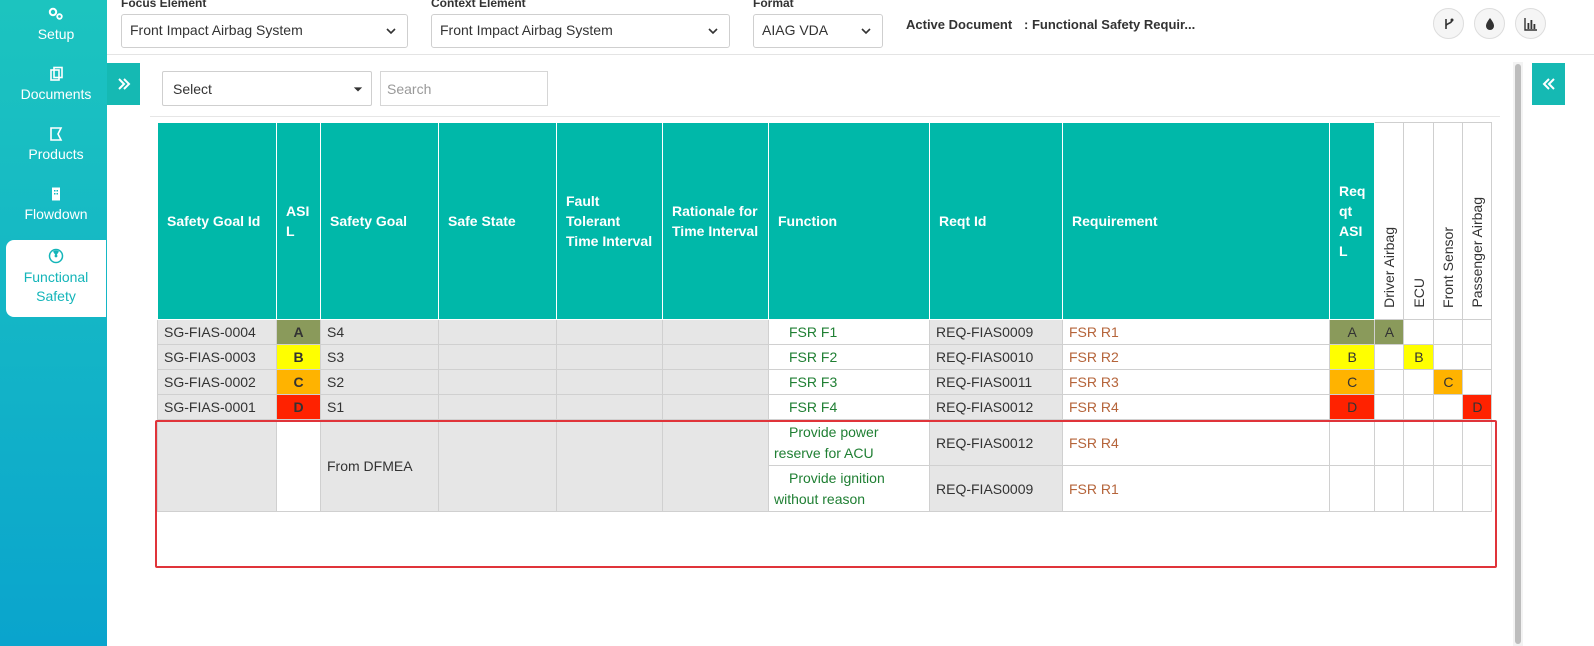 Image resolution: width=1594 pixels, height=646 pixels. What do you see at coordinates (478, 5) in the screenshot?
I see `context-element-label: Context Element` at bounding box center [478, 5].